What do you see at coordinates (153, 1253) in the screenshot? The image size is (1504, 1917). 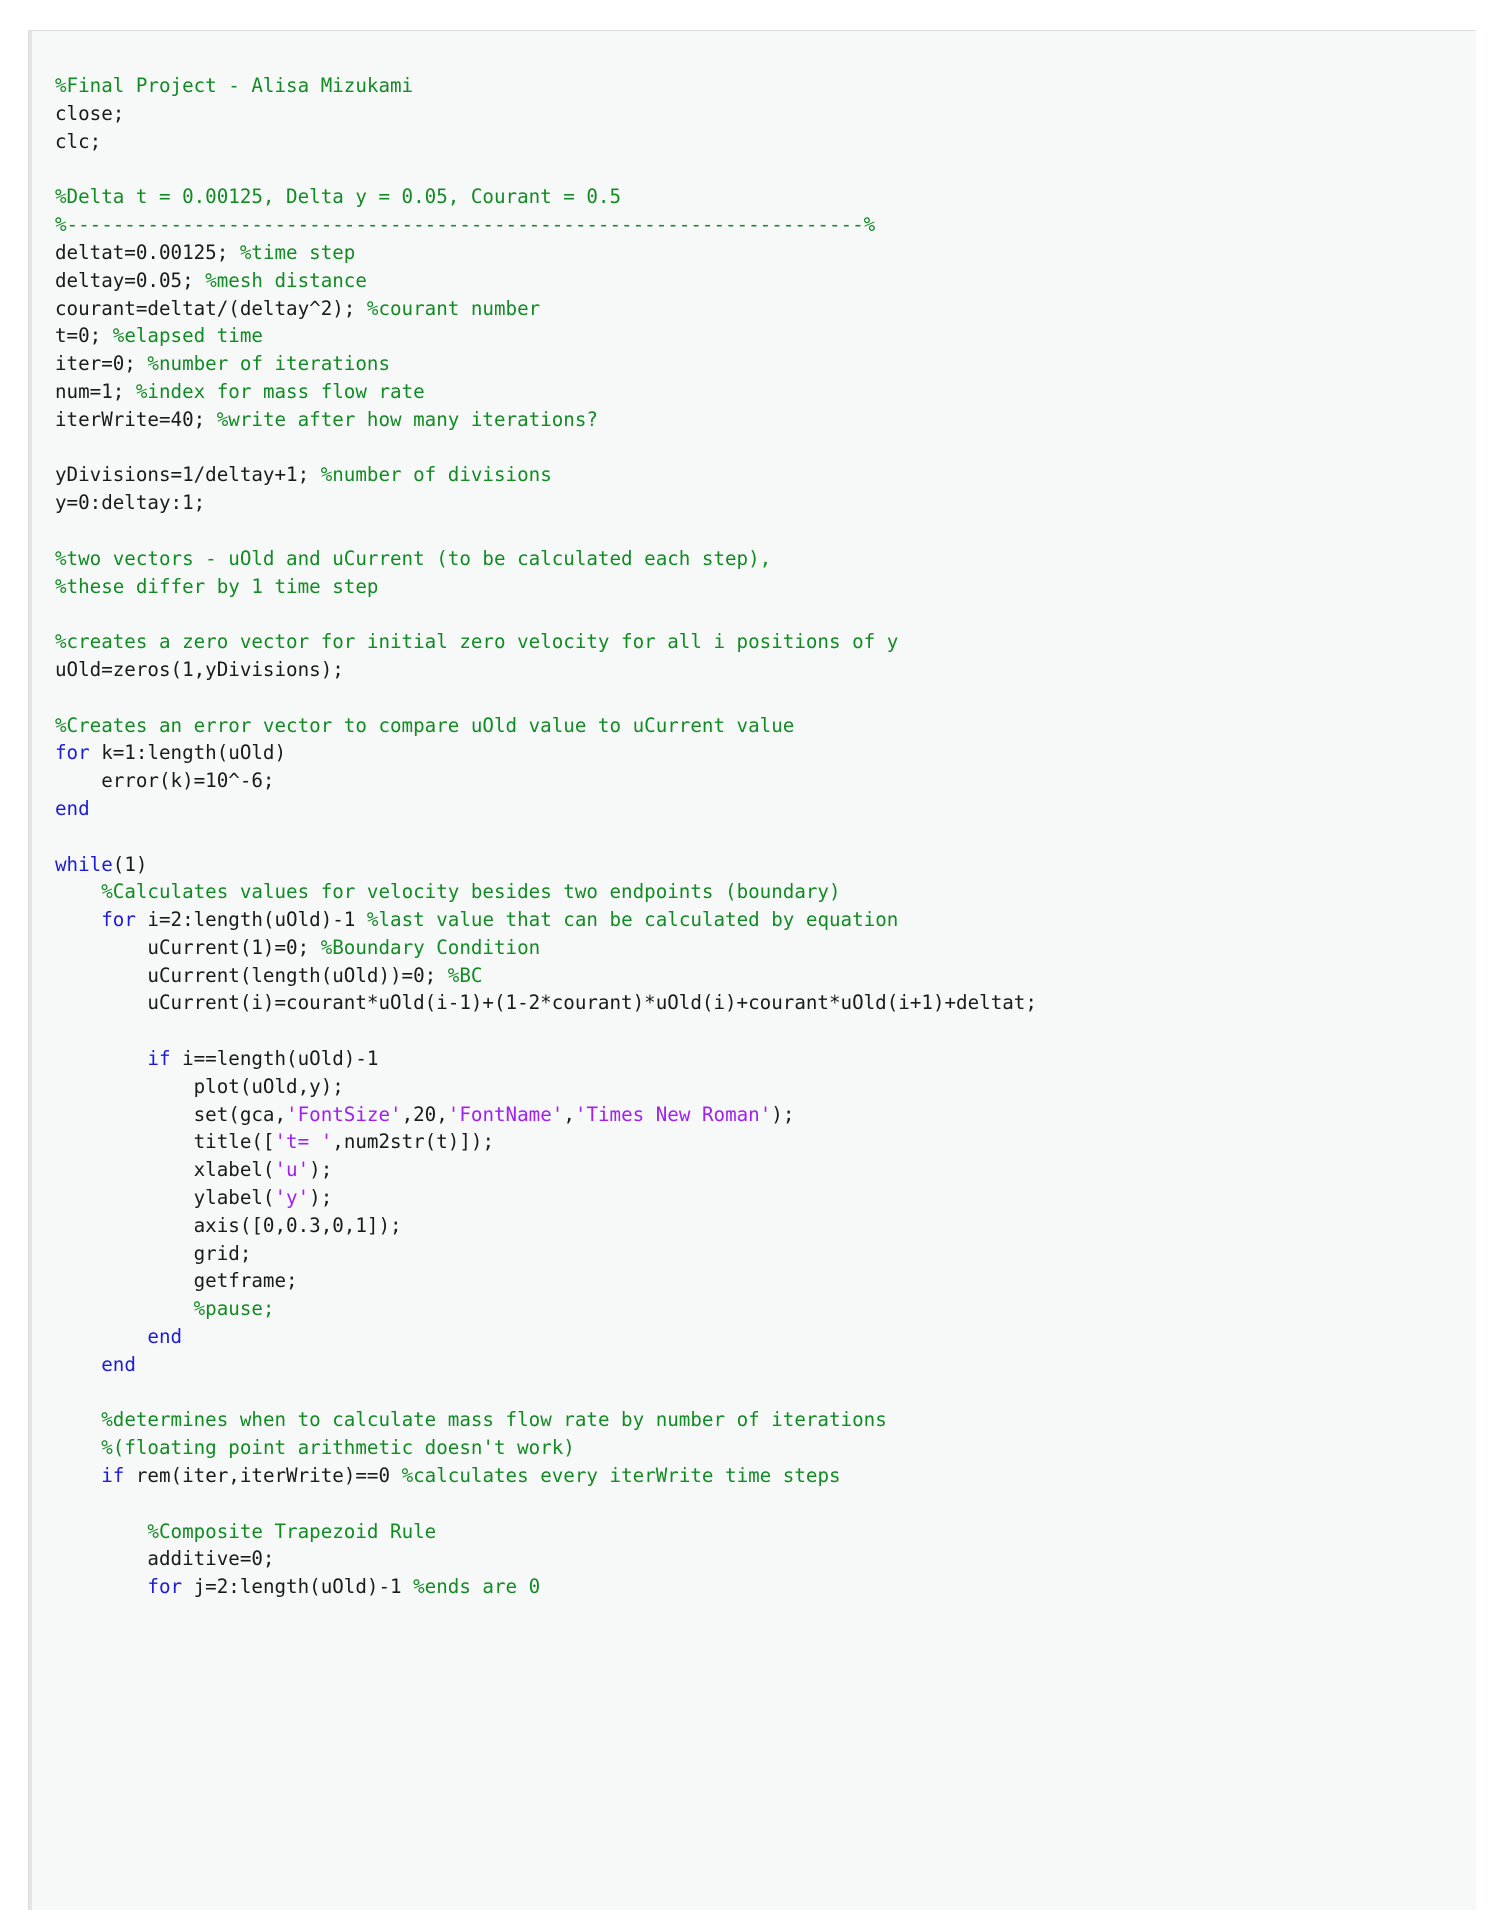 I see `code-text: grid;` at bounding box center [153, 1253].